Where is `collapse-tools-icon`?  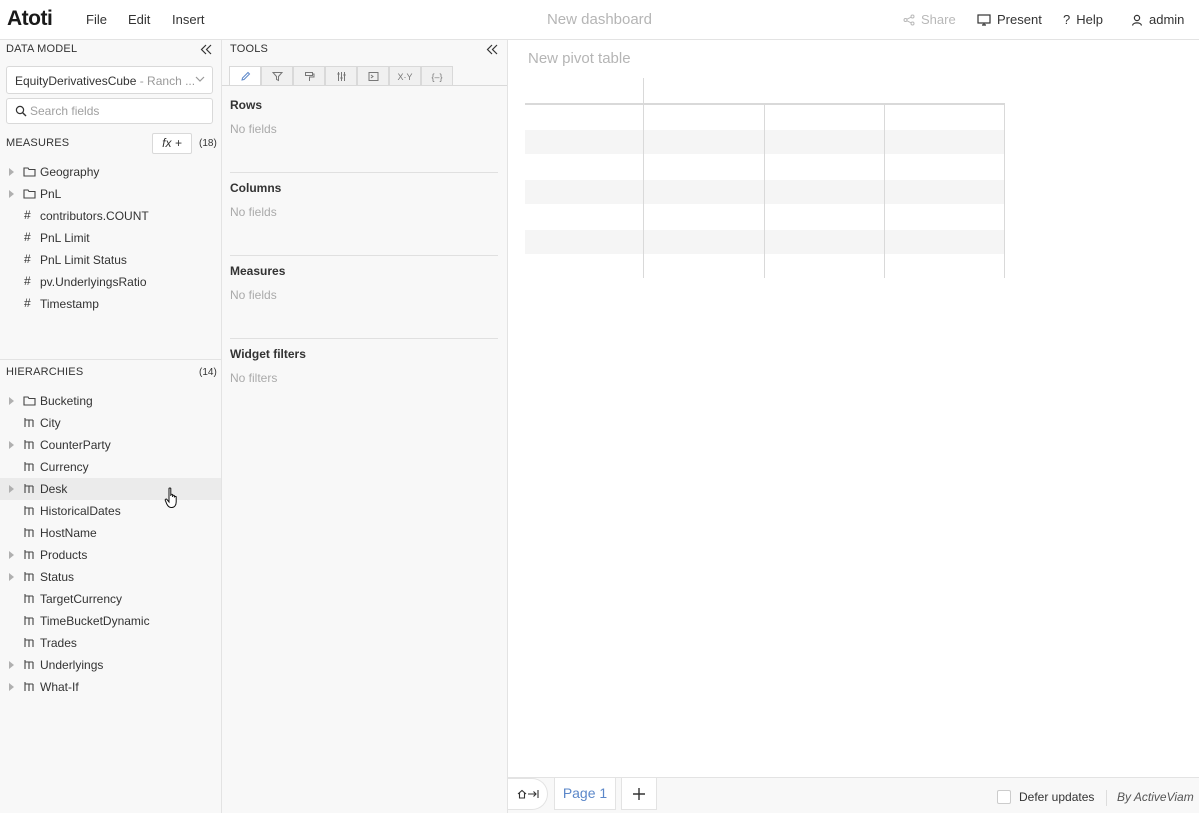 collapse-tools-icon is located at coordinates (492, 49).